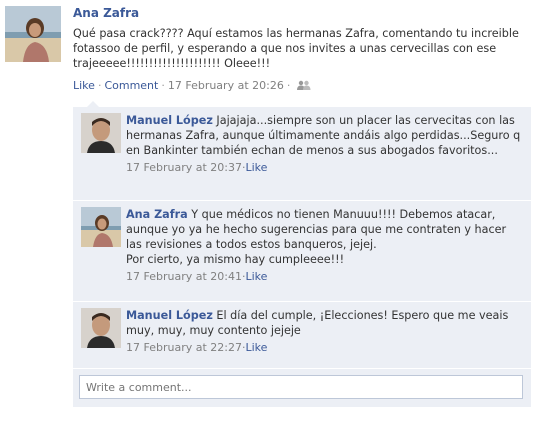  Describe the element at coordinates (184, 167) in the screenshot. I see `comment-timestamp: 17 February at 20:37` at that location.